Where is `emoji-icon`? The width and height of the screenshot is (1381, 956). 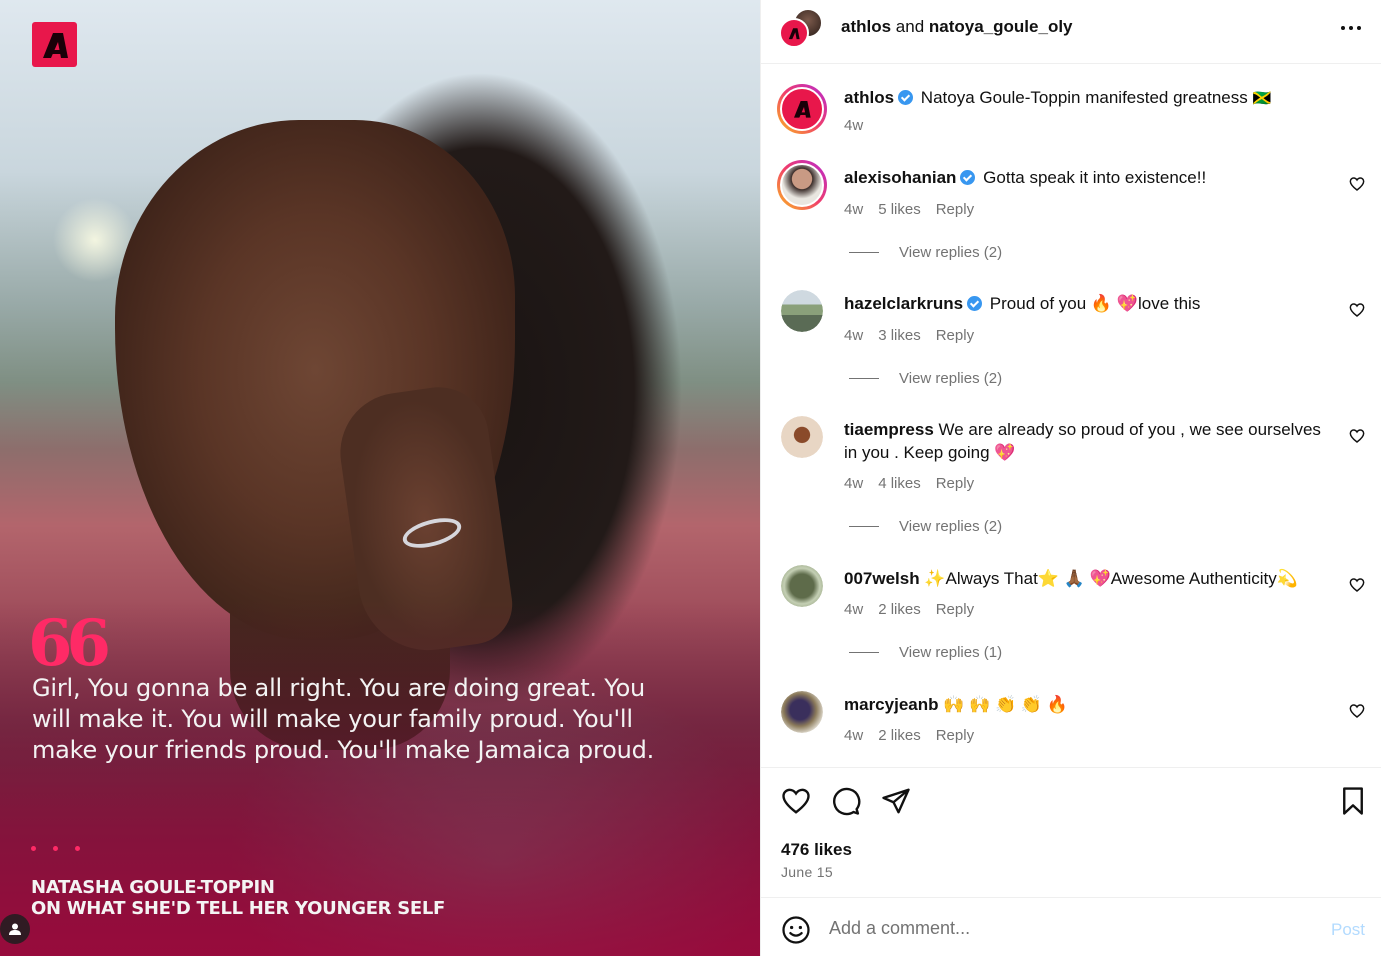 emoji-icon is located at coordinates (796, 930).